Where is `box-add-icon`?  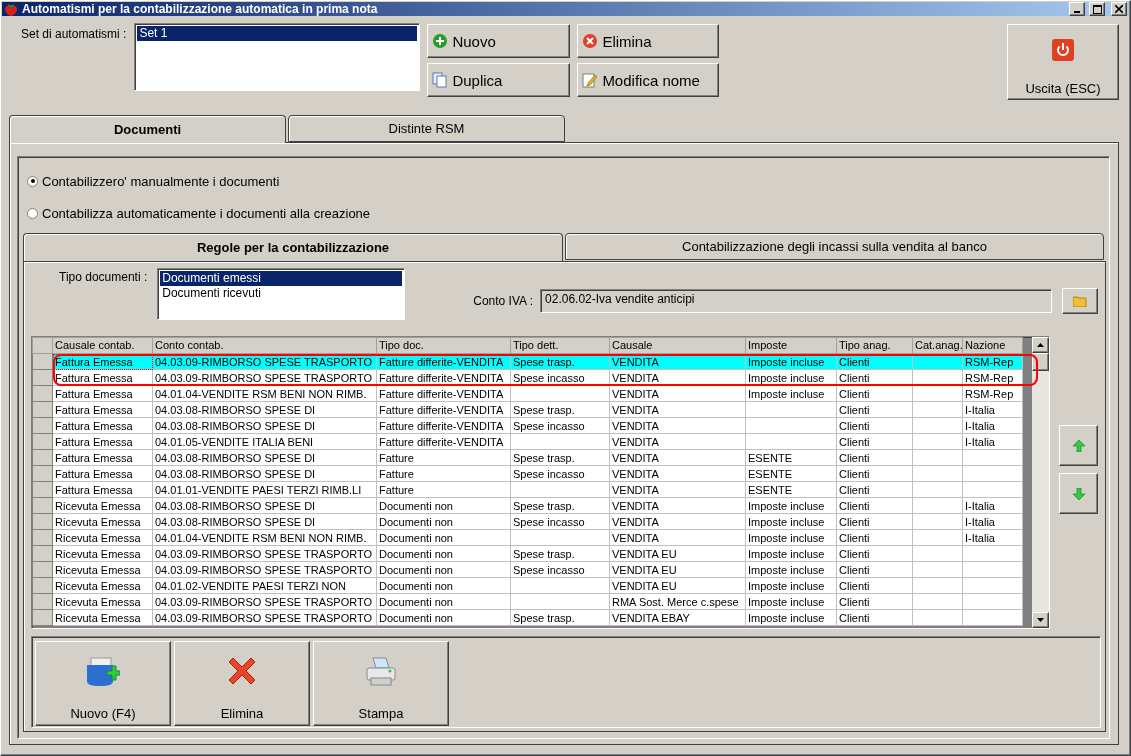 box-add-icon is located at coordinates (103, 672).